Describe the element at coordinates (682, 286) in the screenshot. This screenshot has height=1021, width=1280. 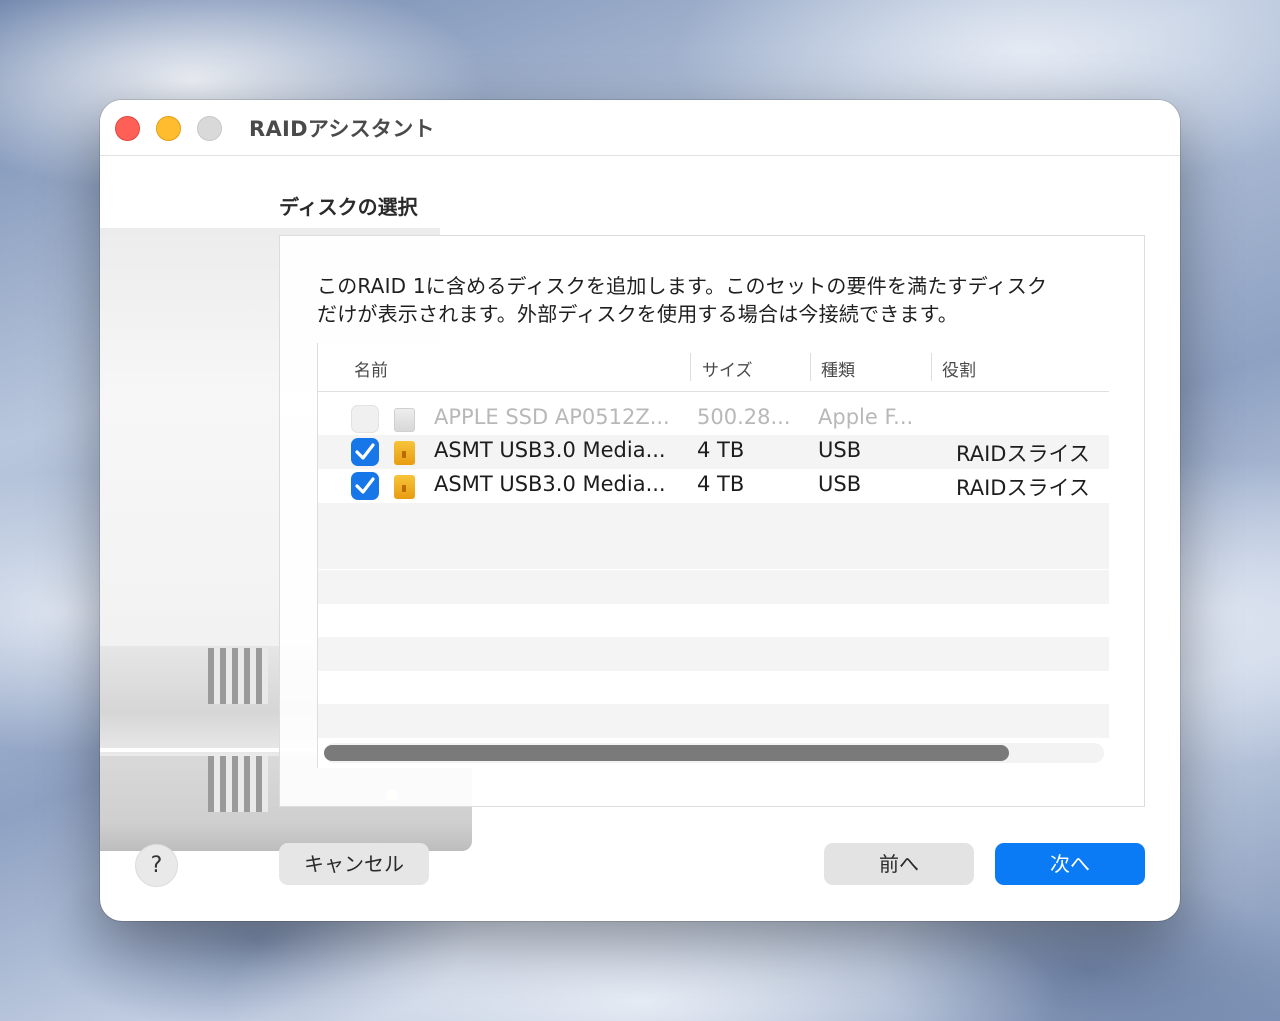
I see `description-line: このRAID 1に含めるディスクを追加します。このセットの要件を満たすディスク` at that location.